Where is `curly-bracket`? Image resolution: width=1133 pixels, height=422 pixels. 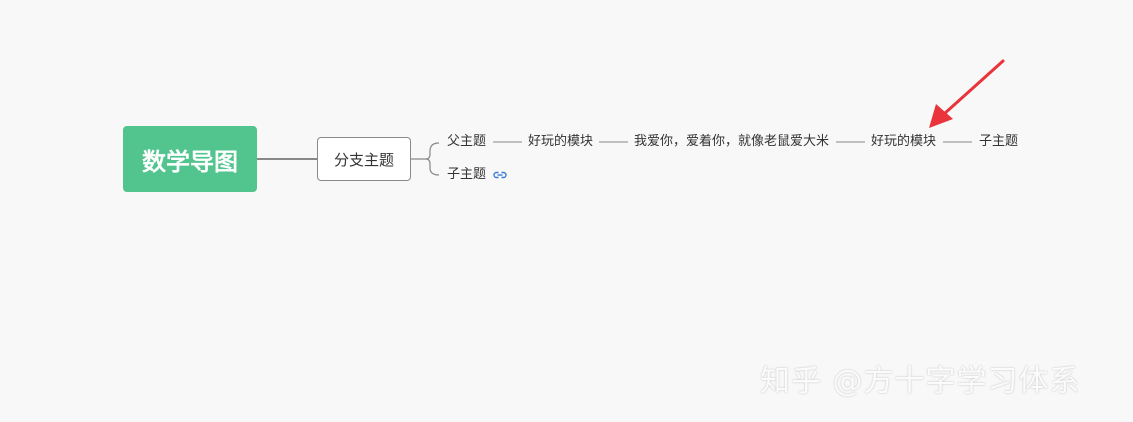
curly-bracket is located at coordinates (432, 159).